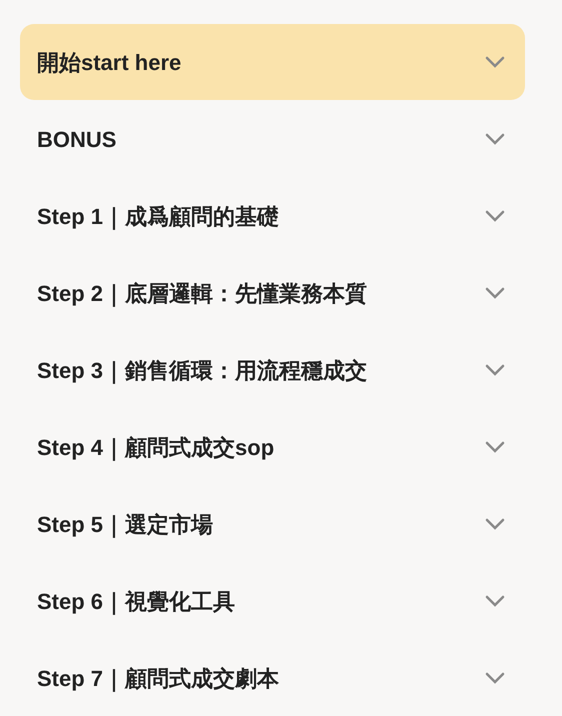  Describe the element at coordinates (272, 293) in the screenshot. I see `menu-item: Step 2｜底層邏輯：先懂業務本質` at that location.